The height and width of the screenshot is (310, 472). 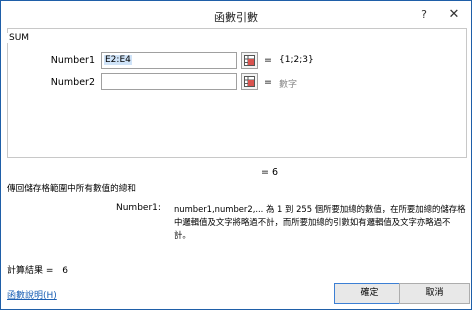 I want to click on formula-result: = 6, so click(x=270, y=172).